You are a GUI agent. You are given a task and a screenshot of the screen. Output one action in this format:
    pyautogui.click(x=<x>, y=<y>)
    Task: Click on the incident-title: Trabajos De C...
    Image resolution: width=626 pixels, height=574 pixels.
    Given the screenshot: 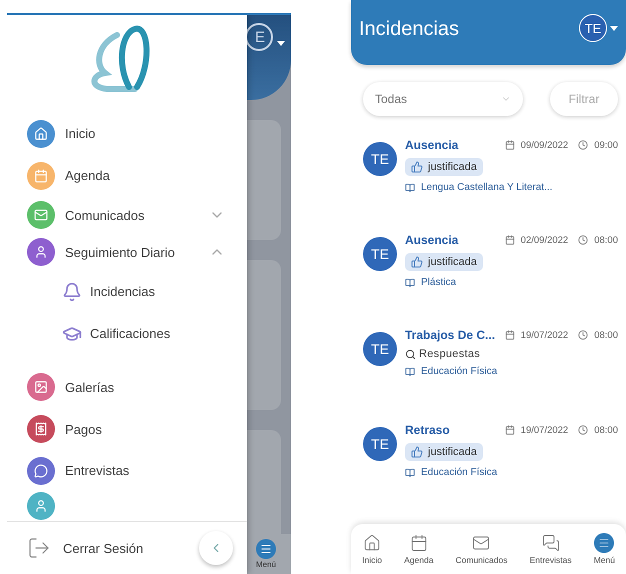 What is the action you would take?
    pyautogui.click(x=452, y=335)
    